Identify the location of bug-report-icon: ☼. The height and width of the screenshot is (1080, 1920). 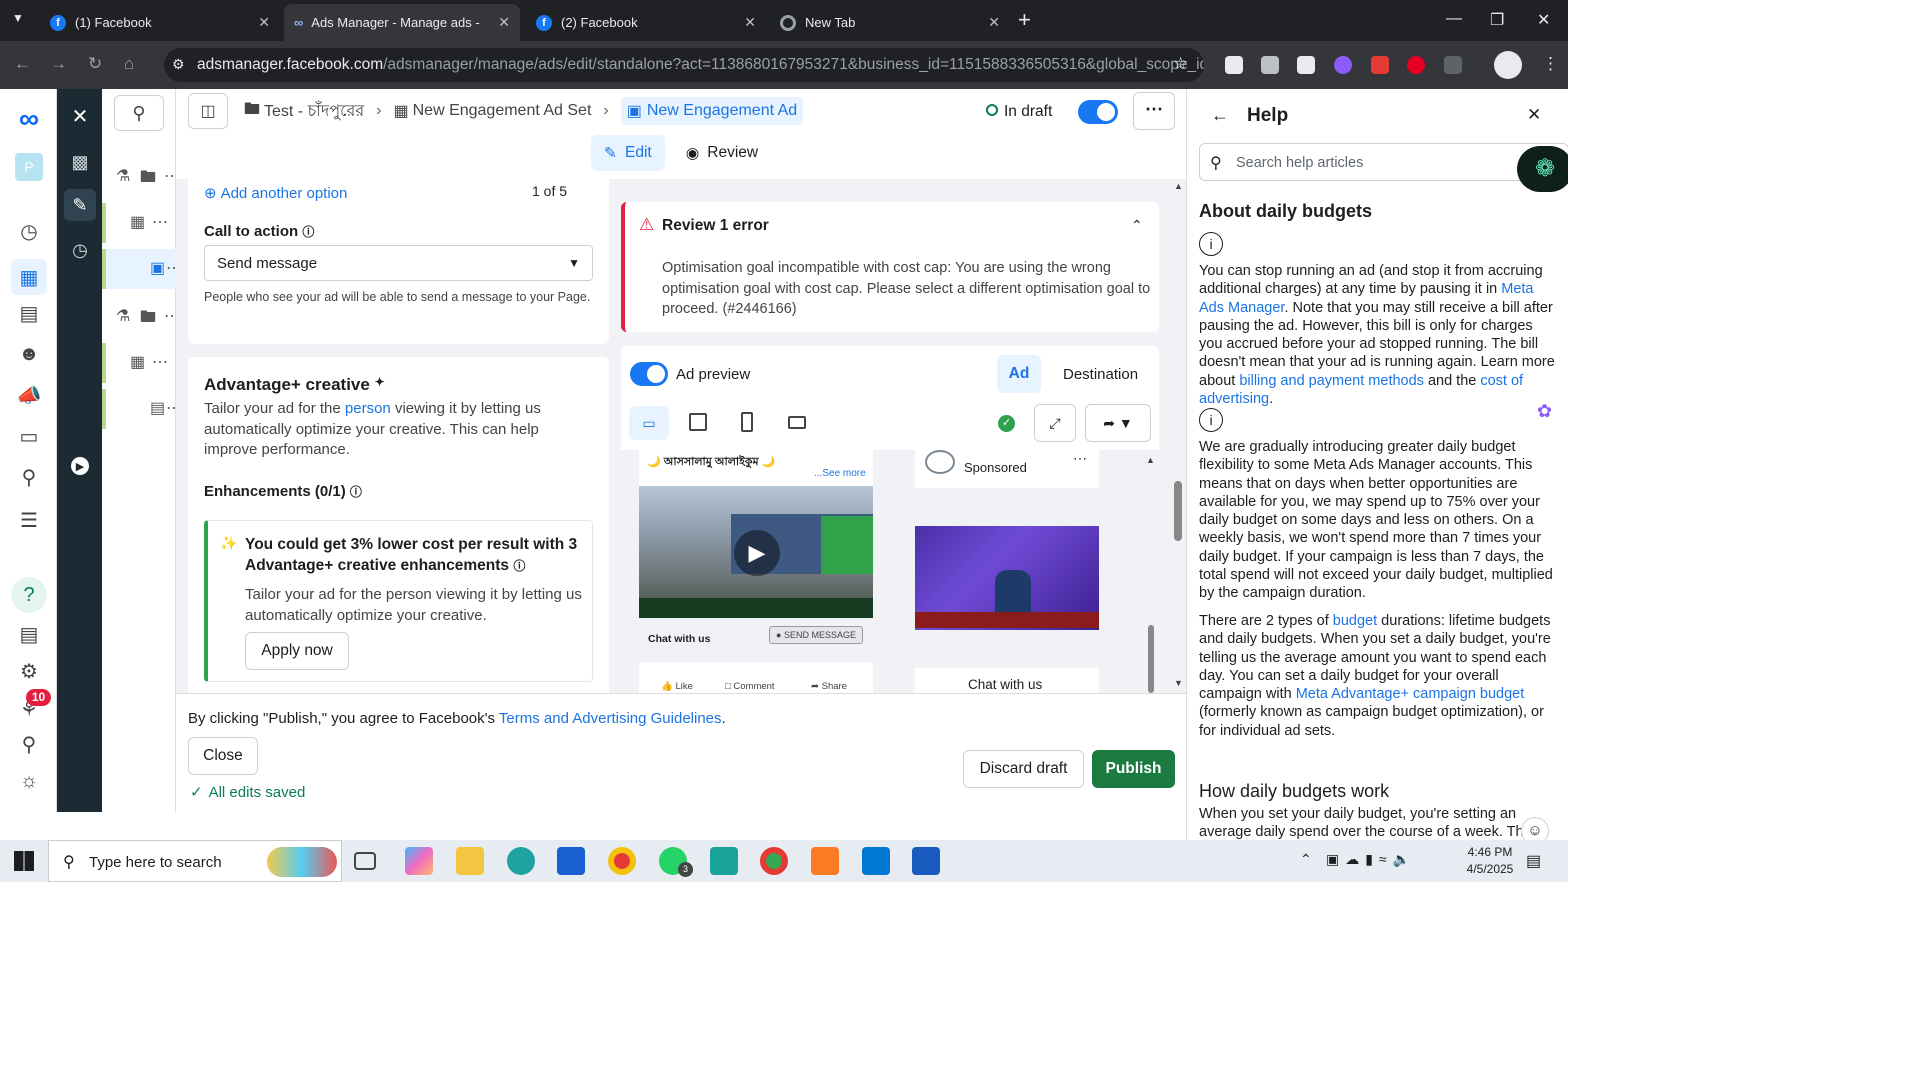
(29, 781).